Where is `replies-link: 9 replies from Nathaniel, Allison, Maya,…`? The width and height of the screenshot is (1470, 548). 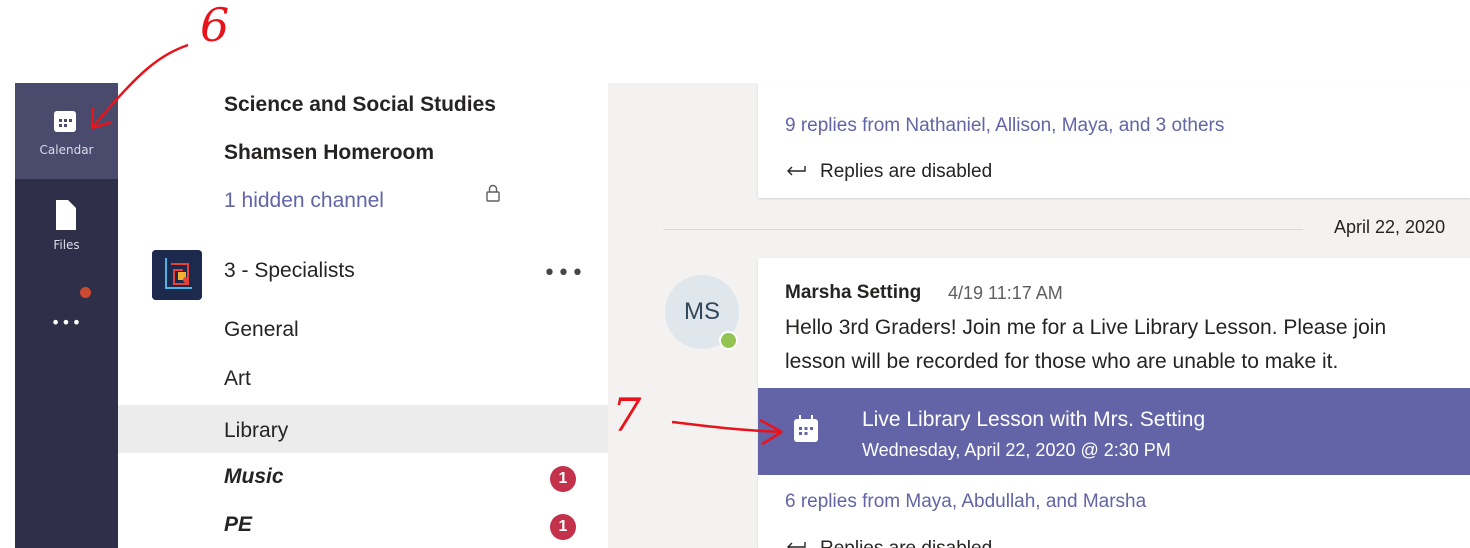 replies-link: 9 replies from Nathaniel, Allison, Maya,… is located at coordinates (1004, 126).